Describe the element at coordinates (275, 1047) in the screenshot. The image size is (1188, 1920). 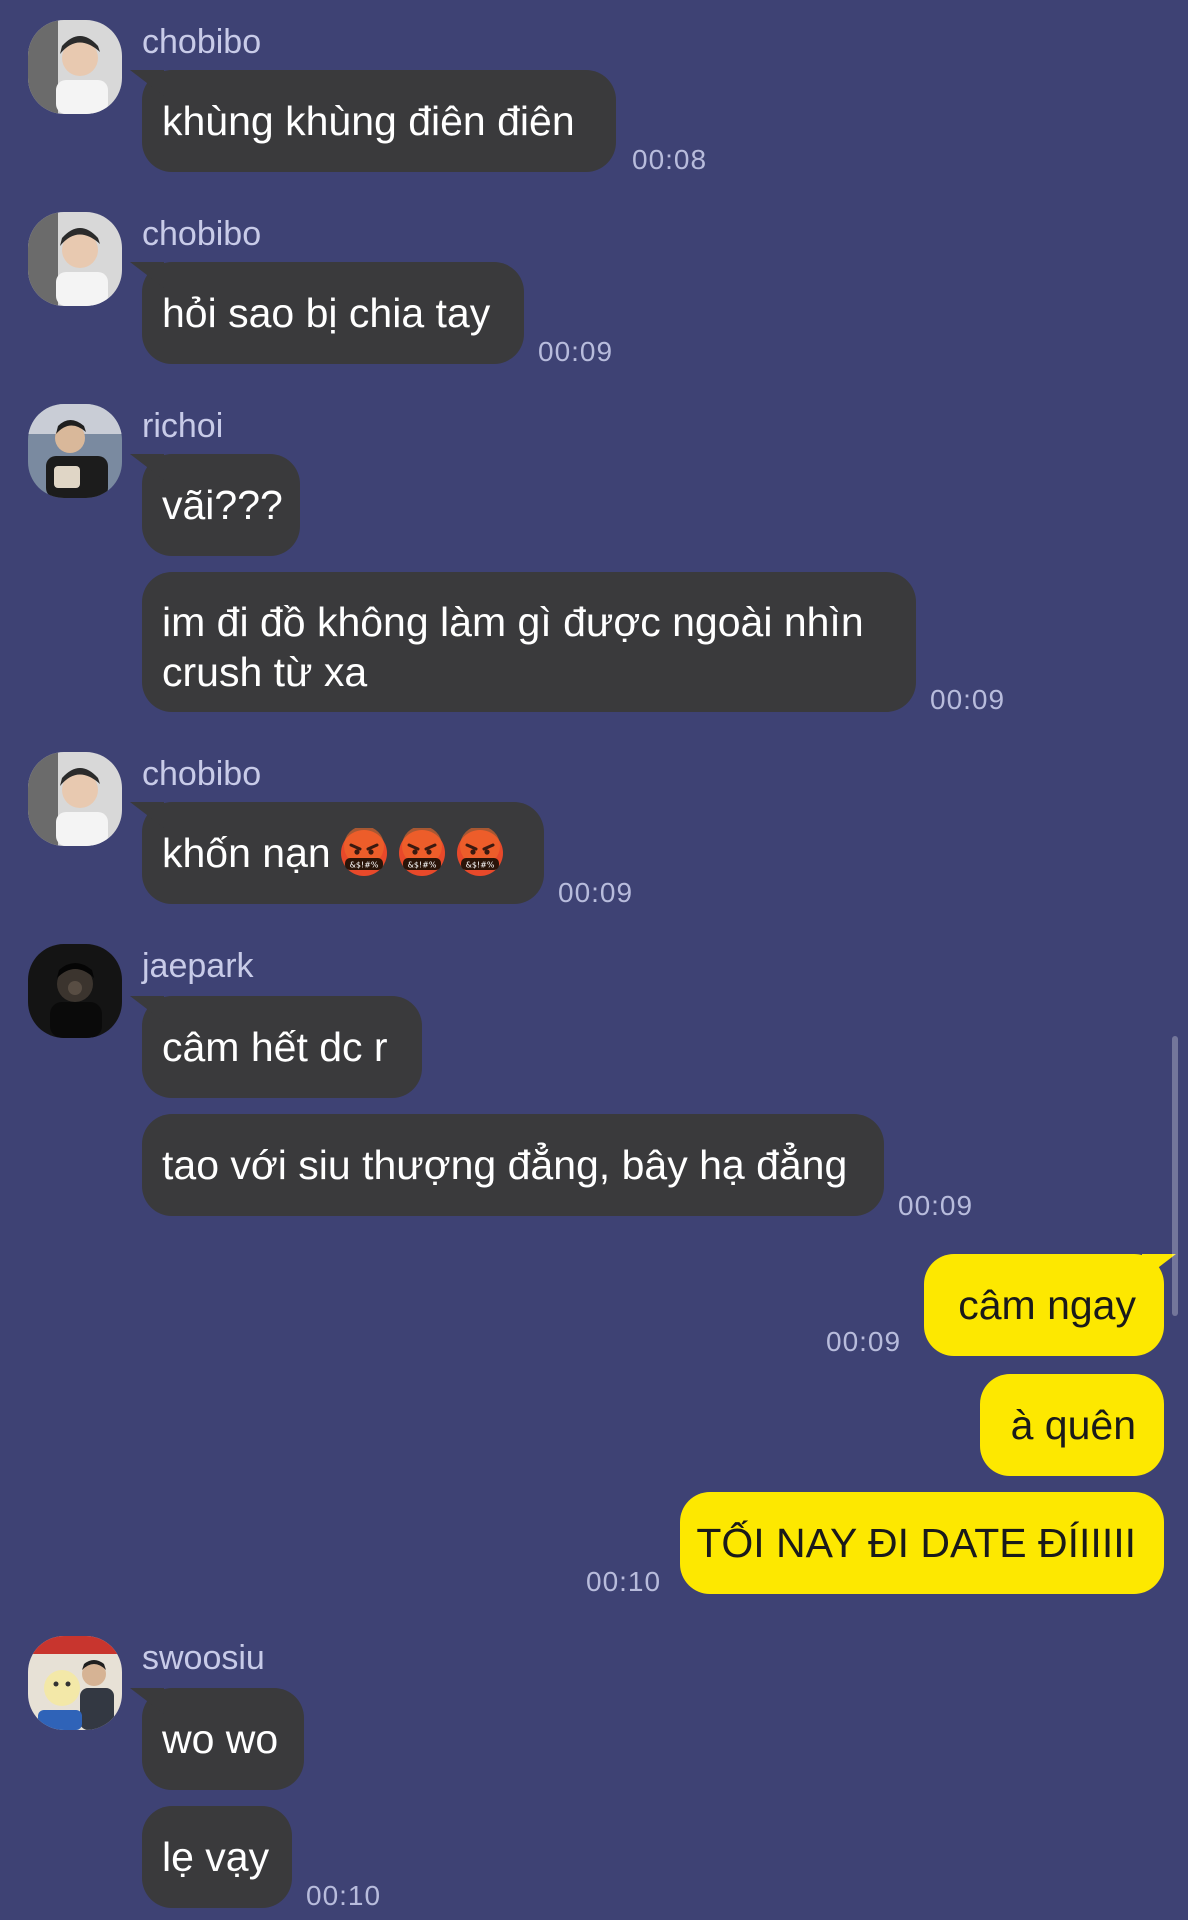
I see `message-text: câm hết dc r` at that location.